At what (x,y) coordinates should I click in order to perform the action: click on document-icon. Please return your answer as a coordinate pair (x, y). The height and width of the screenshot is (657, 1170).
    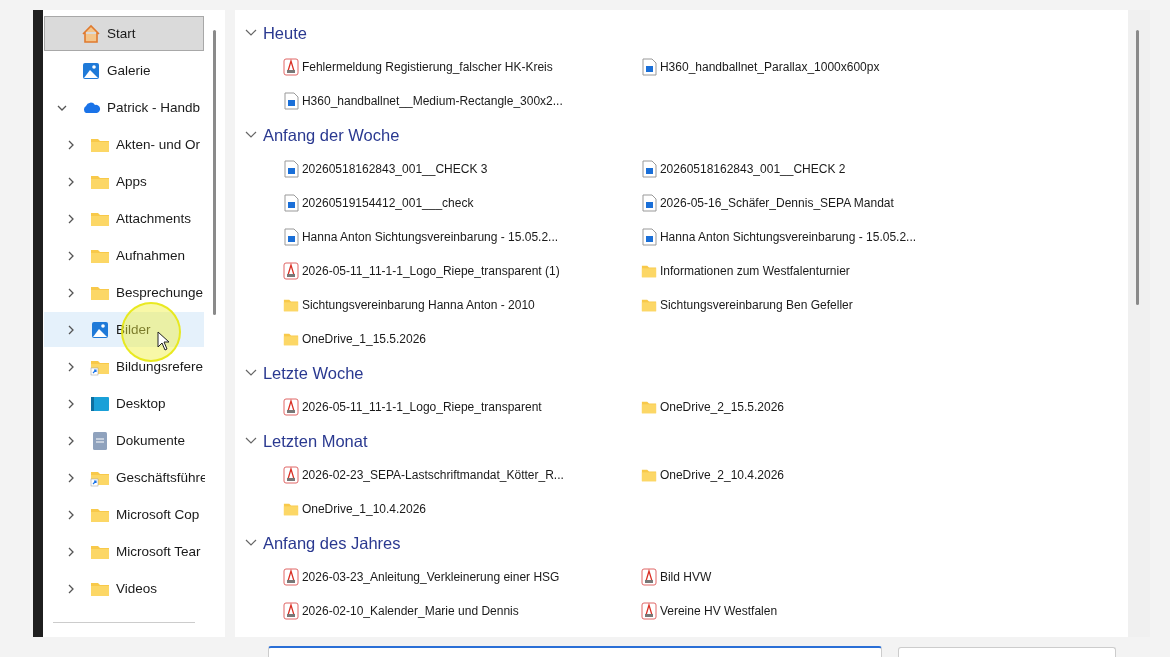
    Looking at the image, I should click on (100, 440).